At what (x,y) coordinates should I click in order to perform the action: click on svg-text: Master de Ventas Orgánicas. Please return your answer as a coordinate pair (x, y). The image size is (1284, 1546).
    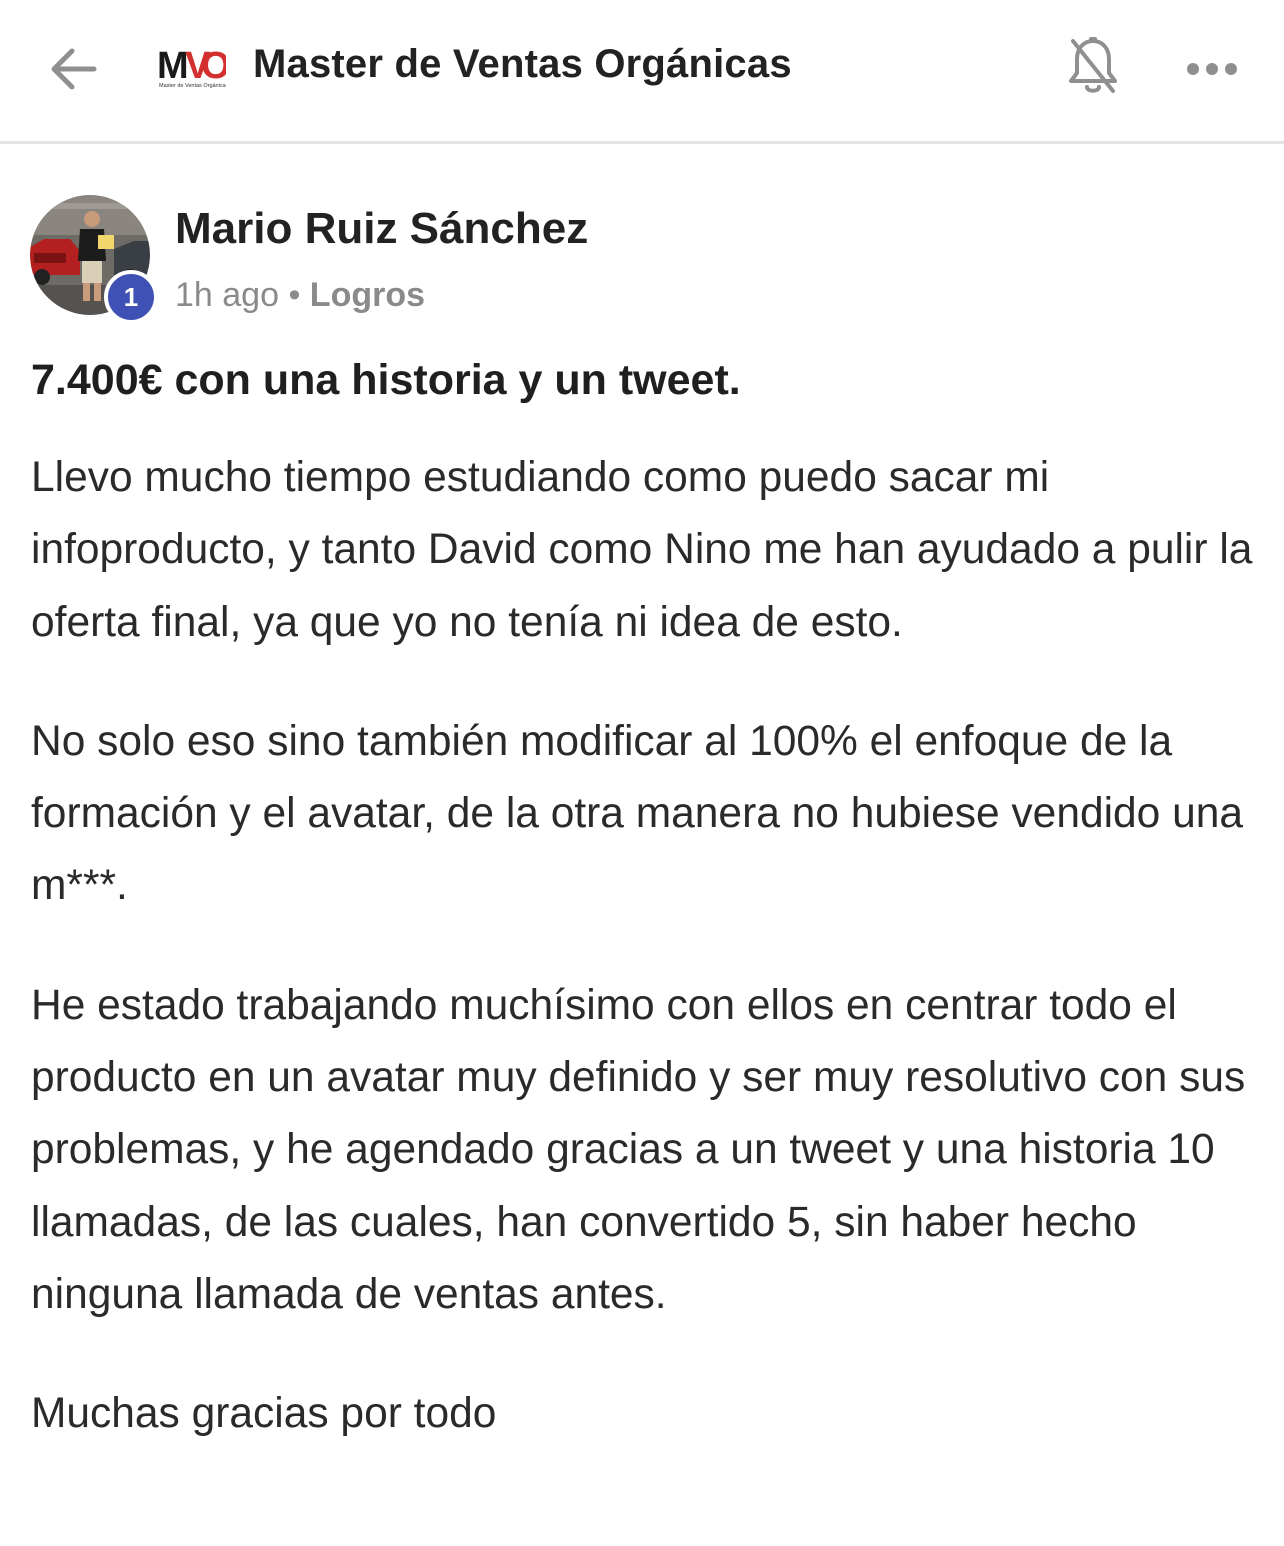
    Looking at the image, I should click on (192, 86).